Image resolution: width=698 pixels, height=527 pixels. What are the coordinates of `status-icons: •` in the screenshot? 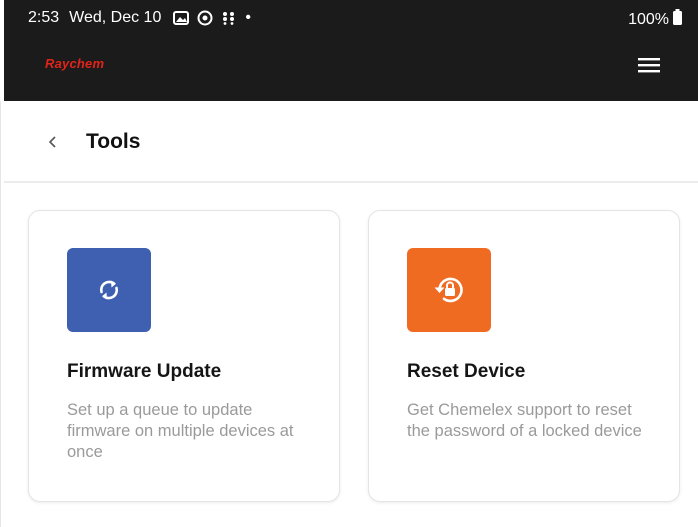 It's located at (212, 18).